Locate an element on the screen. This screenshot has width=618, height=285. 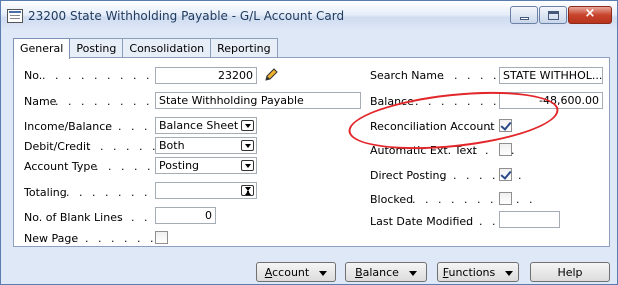
last-modified-dots: . . . is located at coordinates (482, 221).